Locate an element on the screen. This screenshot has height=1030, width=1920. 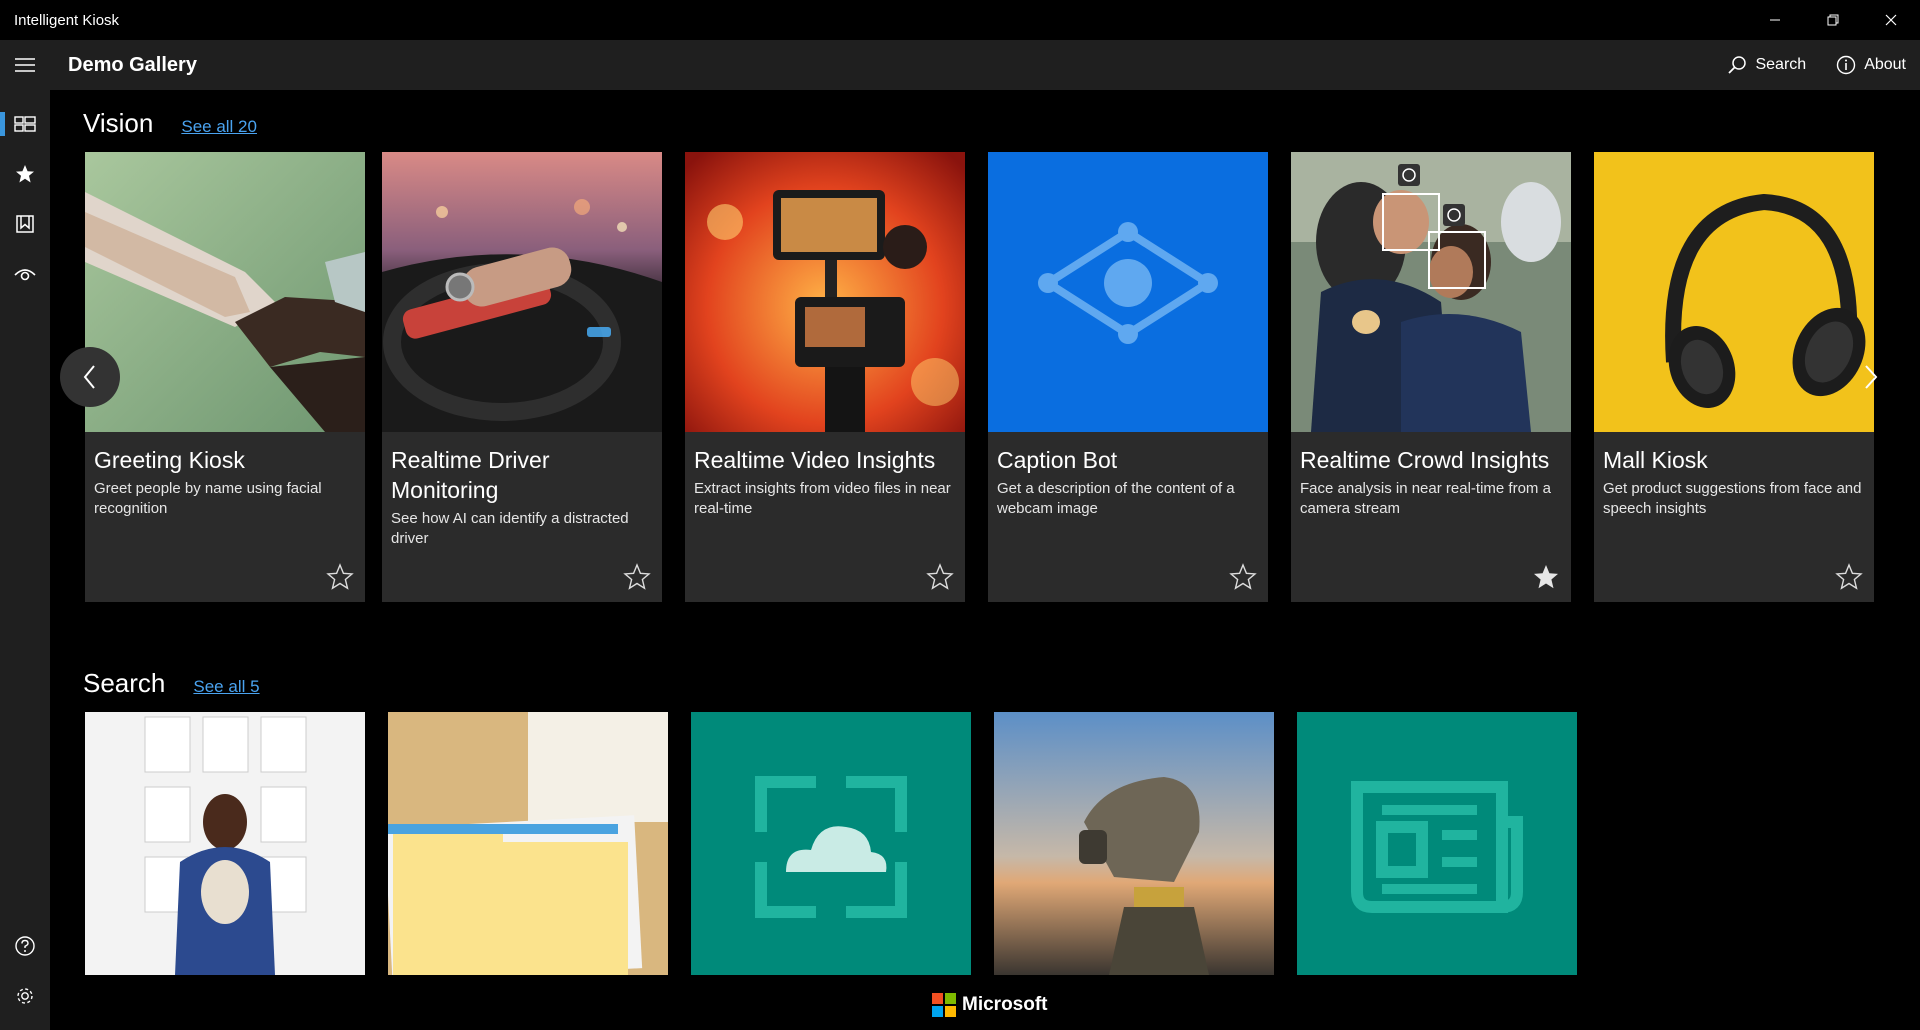
search-tile-image-search is located at coordinates (225, 843).